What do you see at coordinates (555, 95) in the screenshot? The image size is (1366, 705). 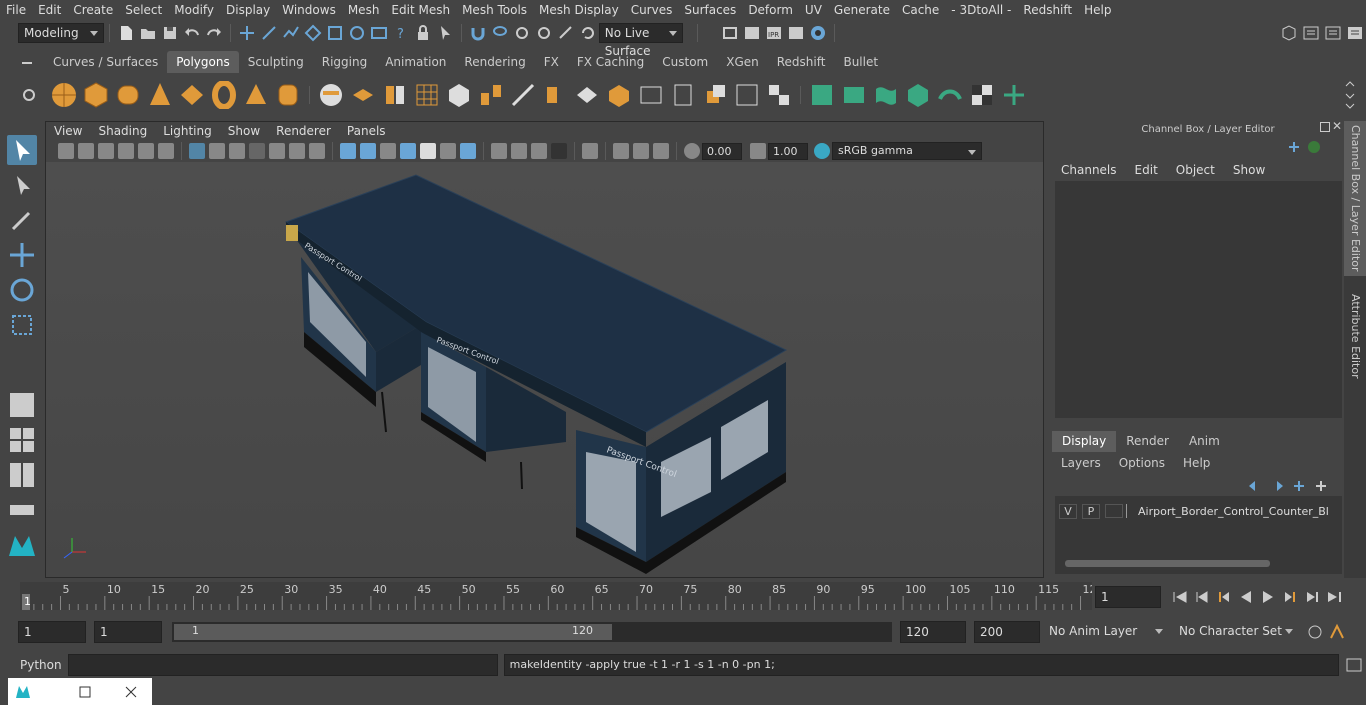 I see `fill-hole-icon` at bounding box center [555, 95].